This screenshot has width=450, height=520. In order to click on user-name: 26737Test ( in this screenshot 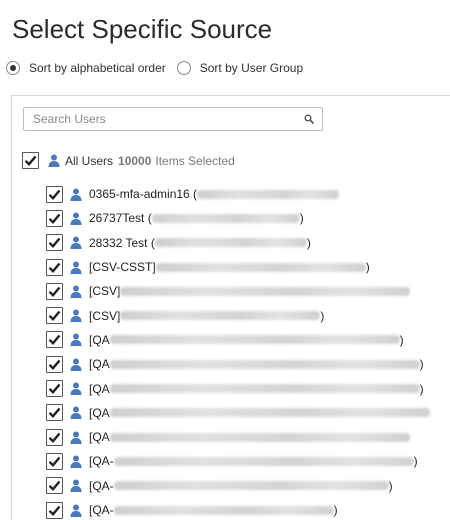, I will do `click(120, 218)`.